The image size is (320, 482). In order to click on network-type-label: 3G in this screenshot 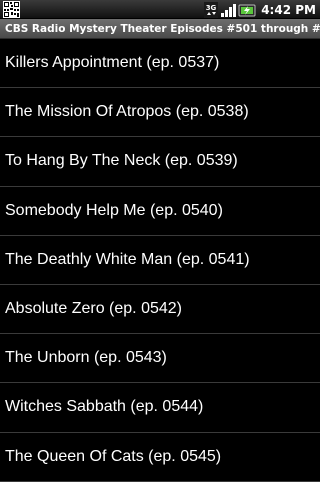, I will do `click(211, 8)`.